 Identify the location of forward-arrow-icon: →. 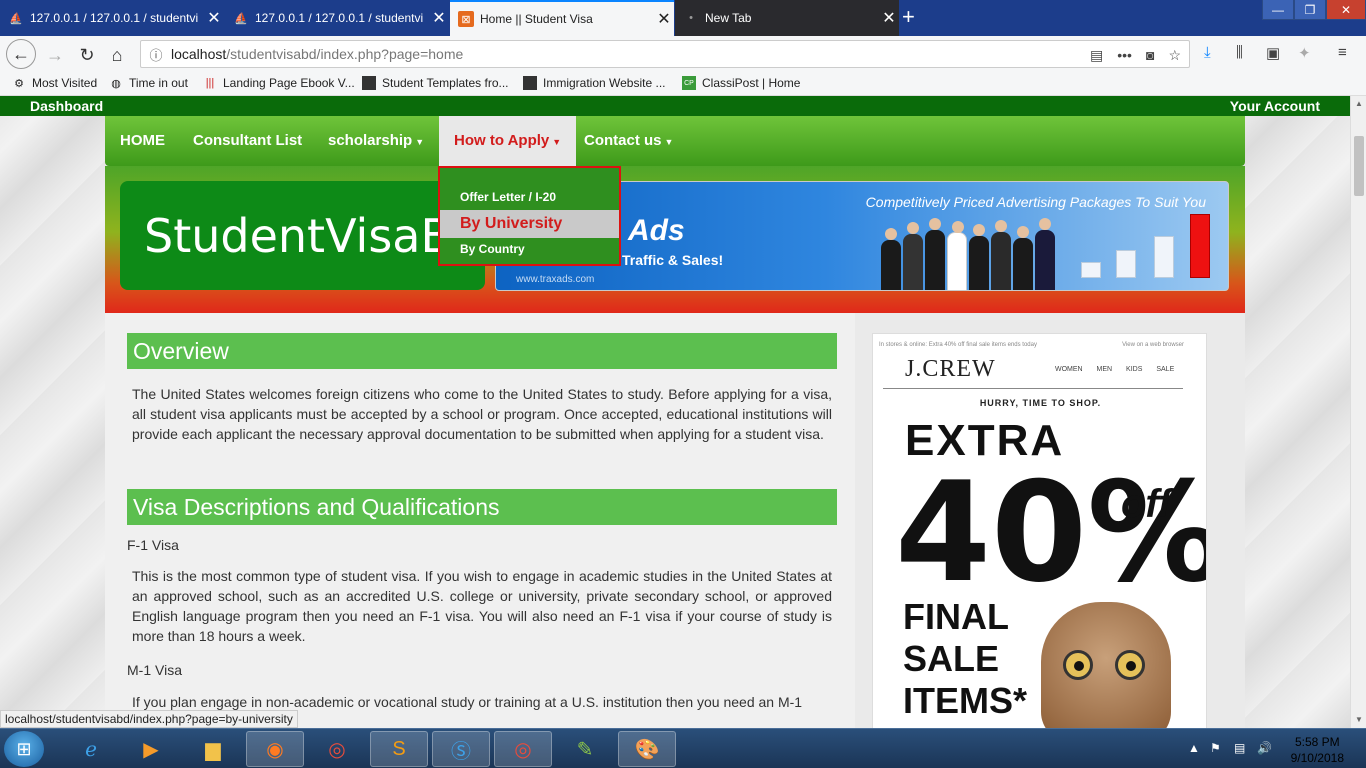
(55, 55).